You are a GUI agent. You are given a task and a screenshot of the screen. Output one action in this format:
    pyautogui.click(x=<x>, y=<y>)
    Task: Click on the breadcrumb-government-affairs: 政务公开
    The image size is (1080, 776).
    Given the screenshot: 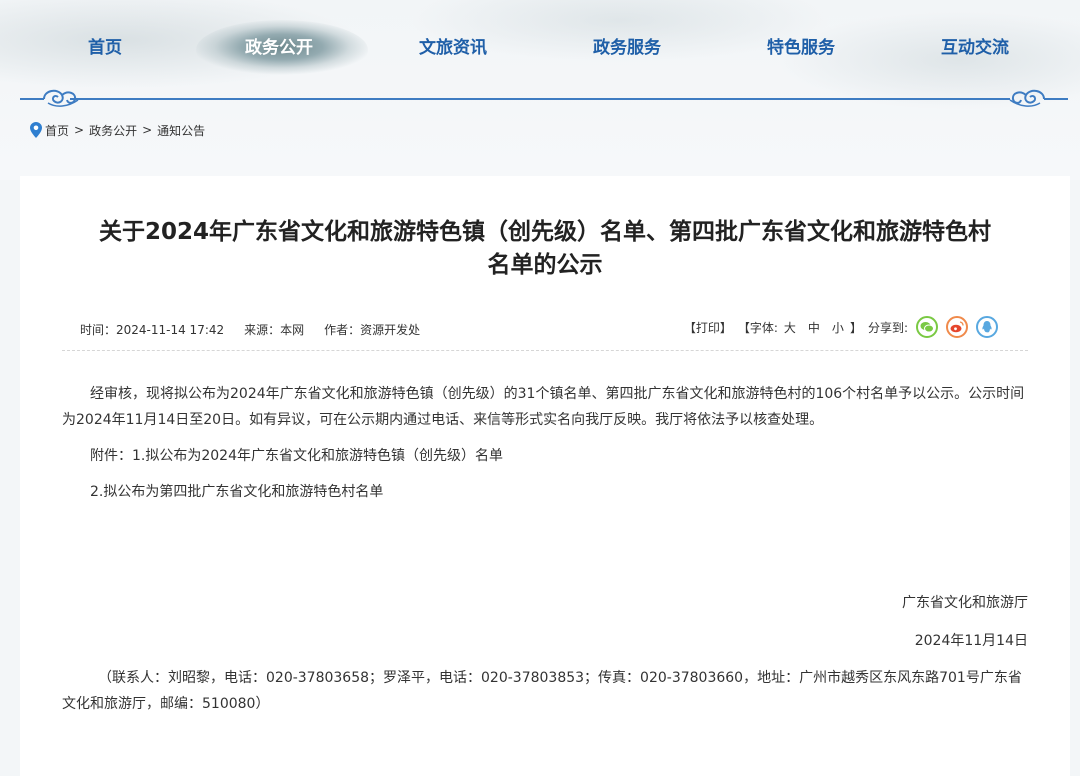 What is the action you would take?
    pyautogui.click(x=113, y=130)
    